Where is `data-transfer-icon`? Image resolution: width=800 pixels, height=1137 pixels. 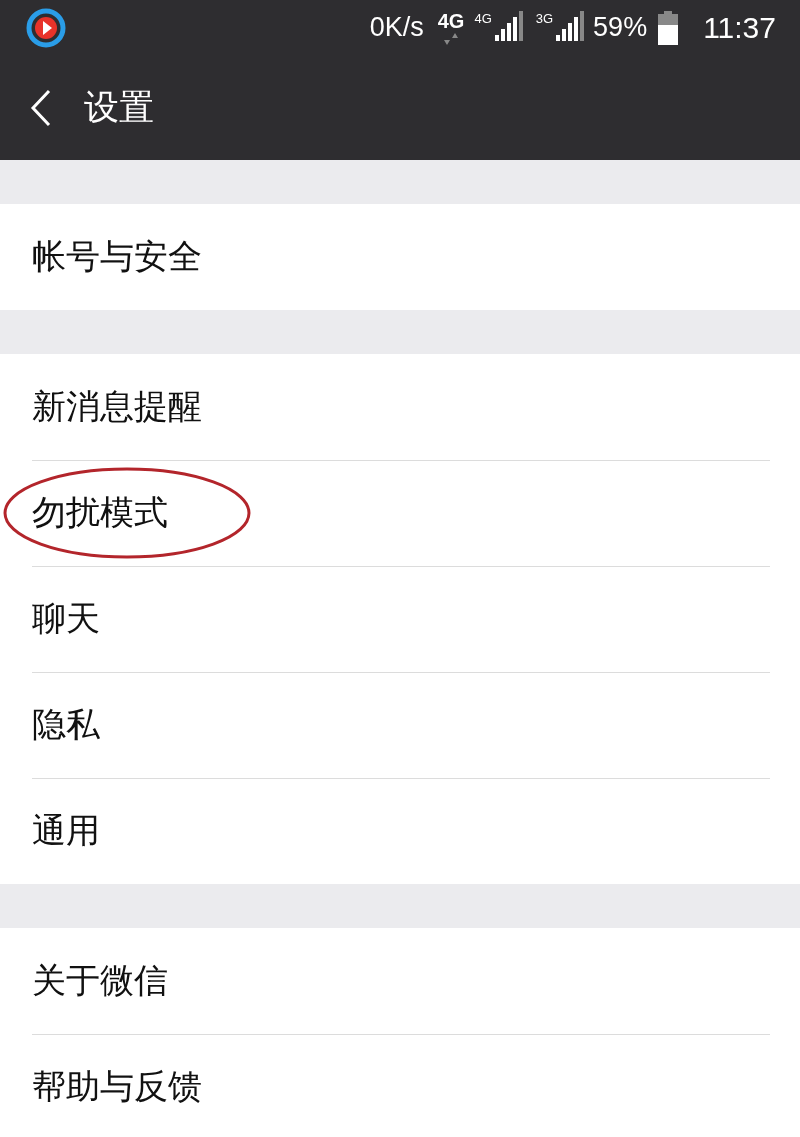
data-transfer-icon is located at coordinates (451, 39).